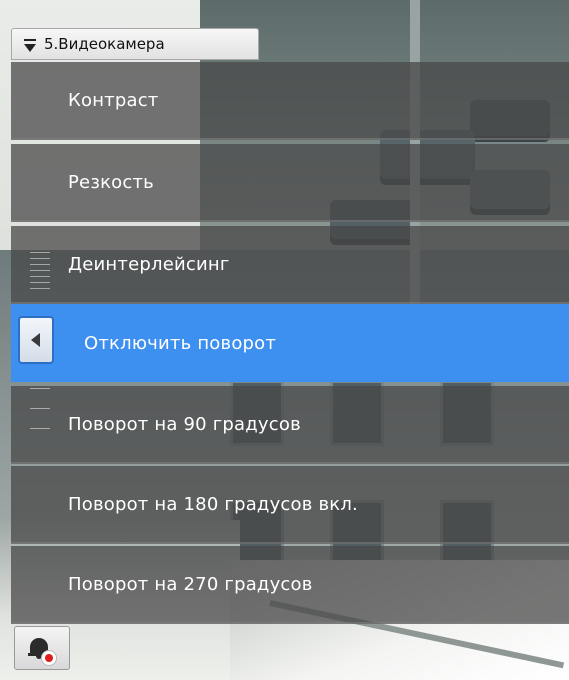  I want to click on menu-item-contrast: Контраст, so click(290, 101).